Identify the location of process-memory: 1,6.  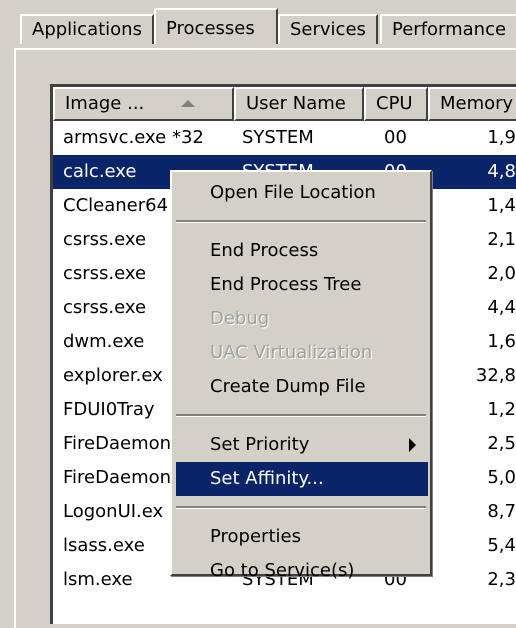
(501, 341).